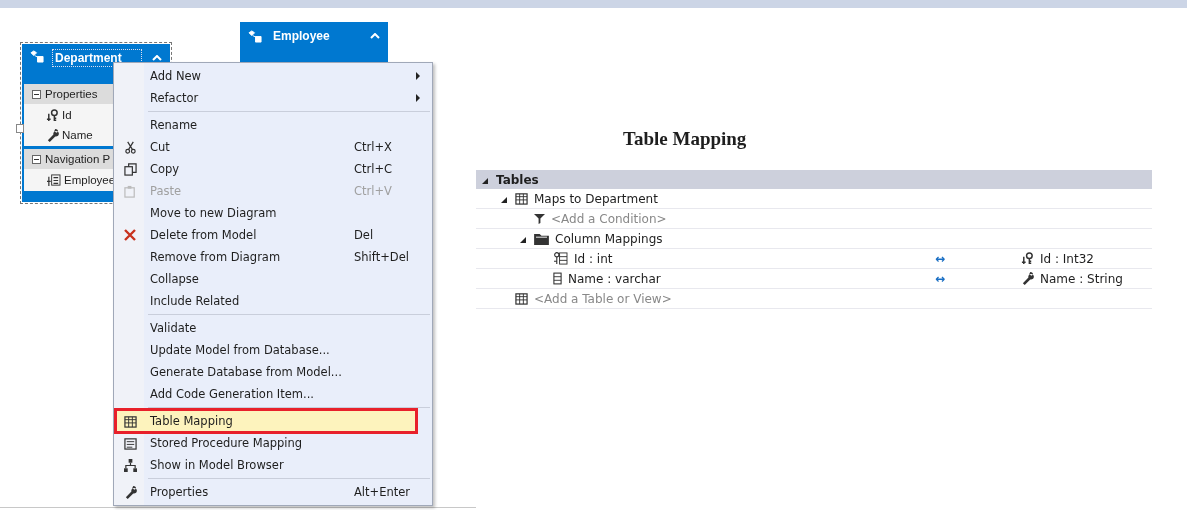  What do you see at coordinates (593, 258) in the screenshot?
I see `column-label: Id : int` at bounding box center [593, 258].